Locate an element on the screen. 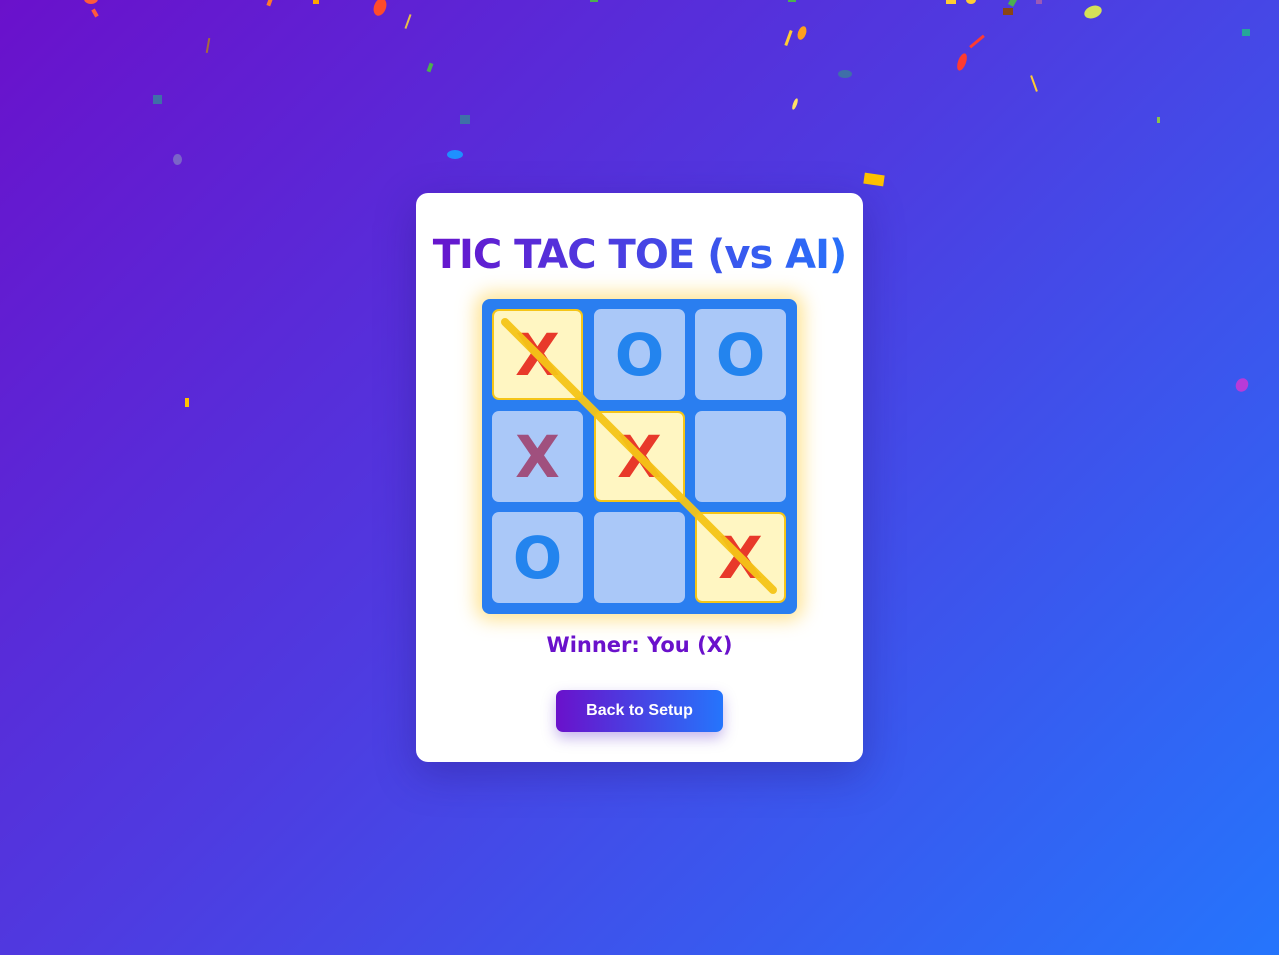  game-board: X O O X X O X is located at coordinates (639, 456).